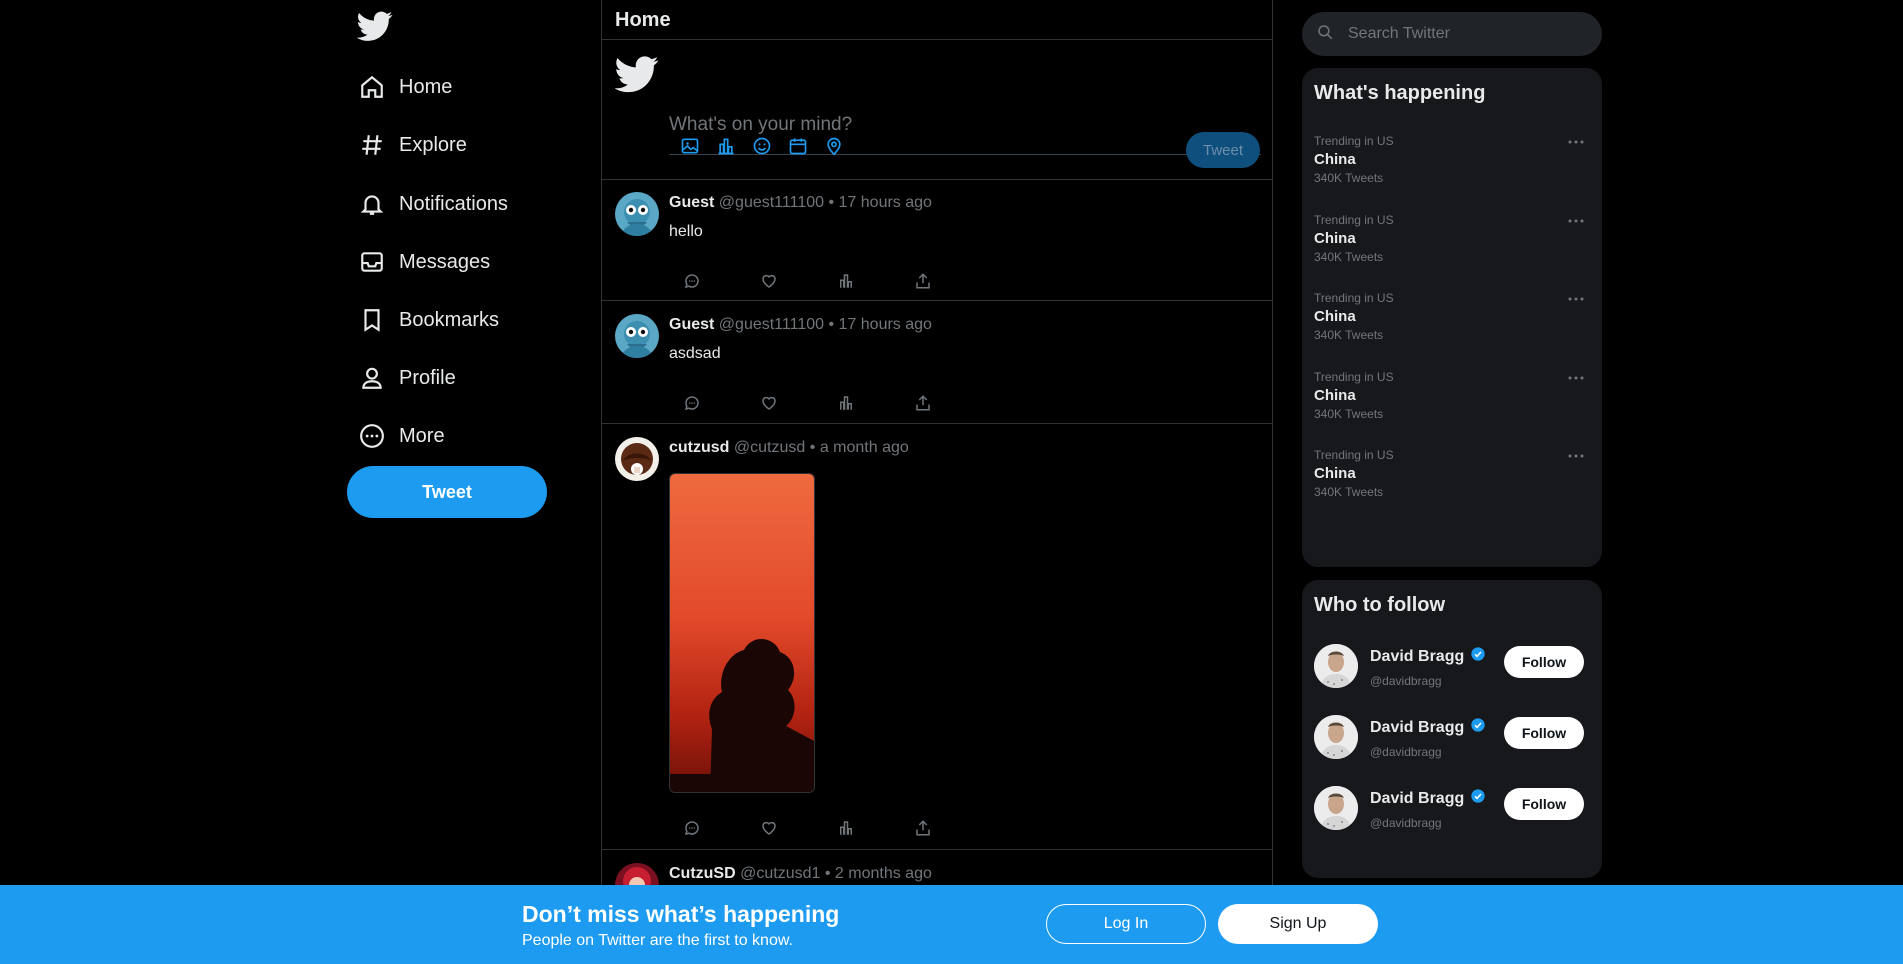  I want to click on nav-label: More, so click(422, 435).